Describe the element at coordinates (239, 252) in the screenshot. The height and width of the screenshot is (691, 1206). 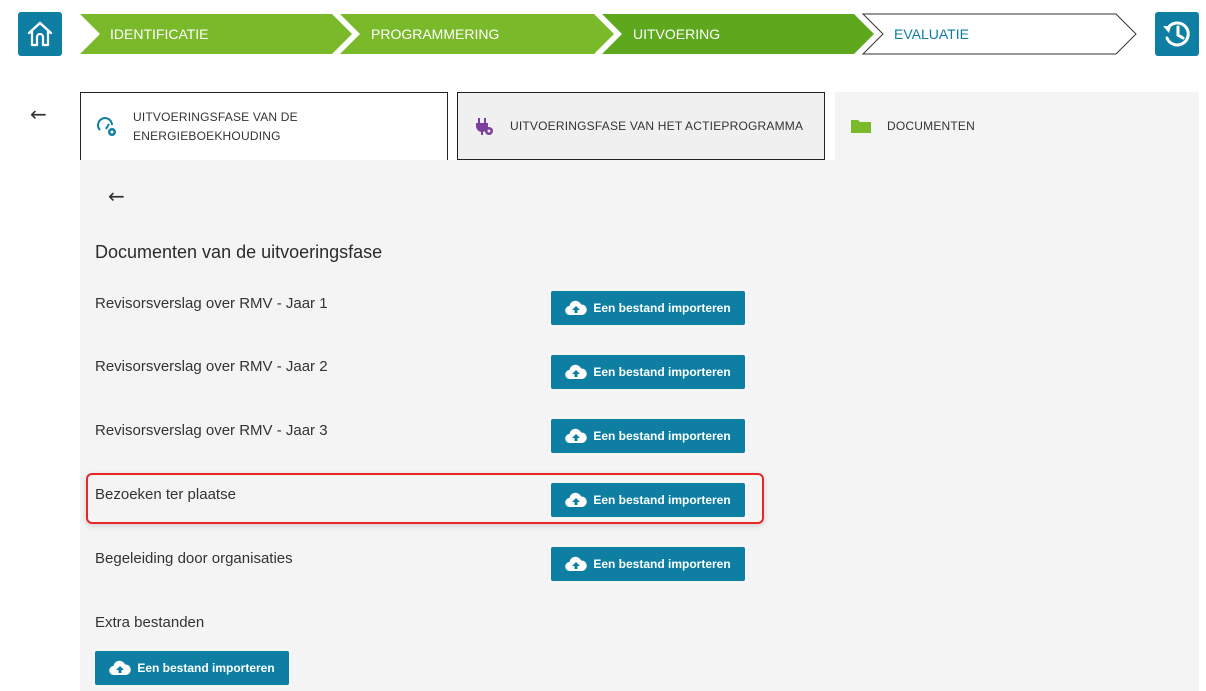
I see `page-title: Documenten van de uitvoeringsfase` at that location.